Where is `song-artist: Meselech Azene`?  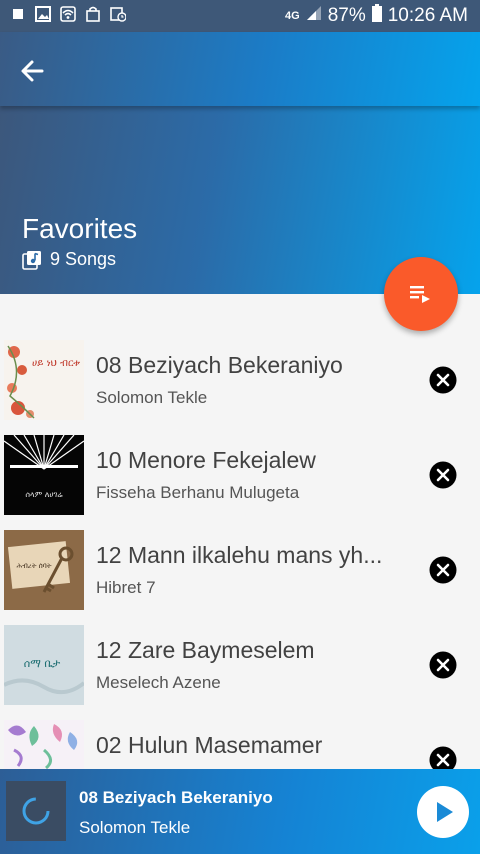
song-artist: Meselech Azene is located at coordinates (158, 682).